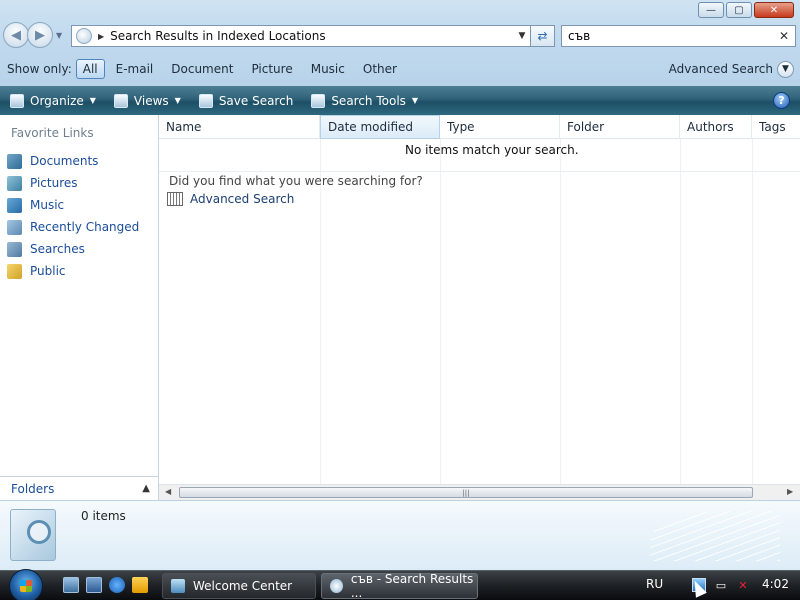 This screenshot has height=600, width=800. What do you see at coordinates (202, 69) in the screenshot?
I see `filter-document: Document` at bounding box center [202, 69].